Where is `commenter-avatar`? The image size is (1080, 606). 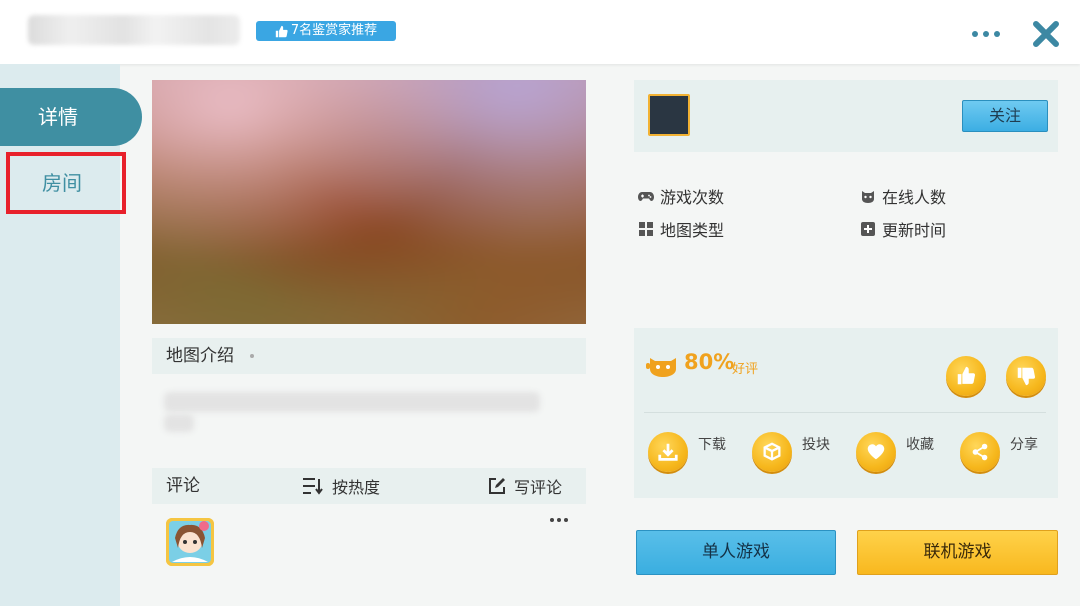 commenter-avatar is located at coordinates (190, 542).